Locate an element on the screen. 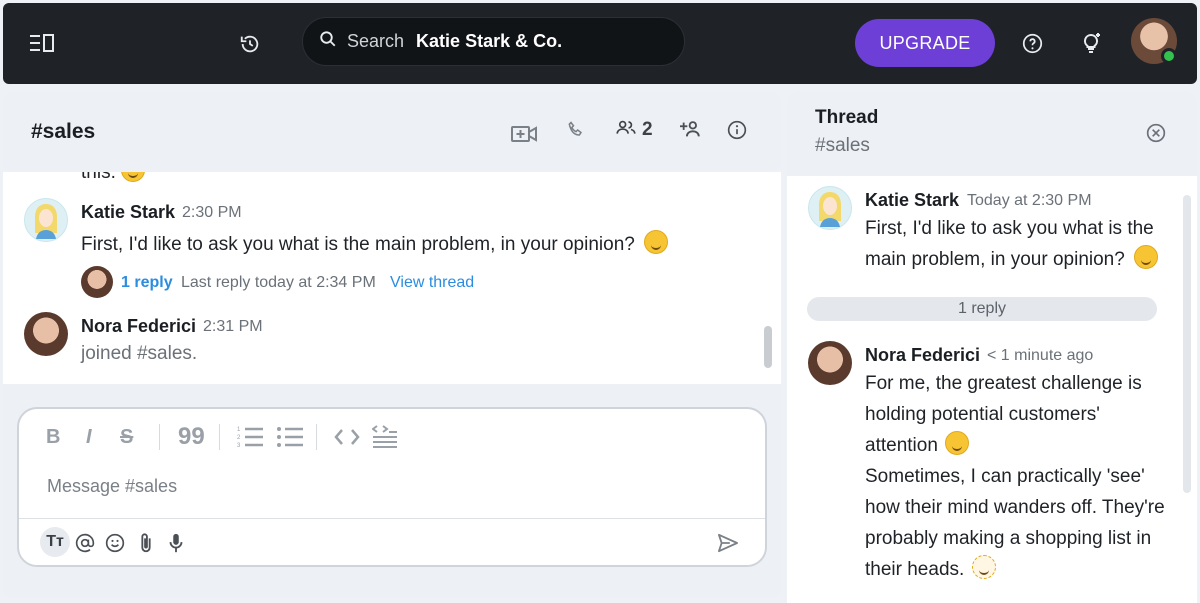 The image size is (1200, 603). code-block-icon is located at coordinates (385, 437).